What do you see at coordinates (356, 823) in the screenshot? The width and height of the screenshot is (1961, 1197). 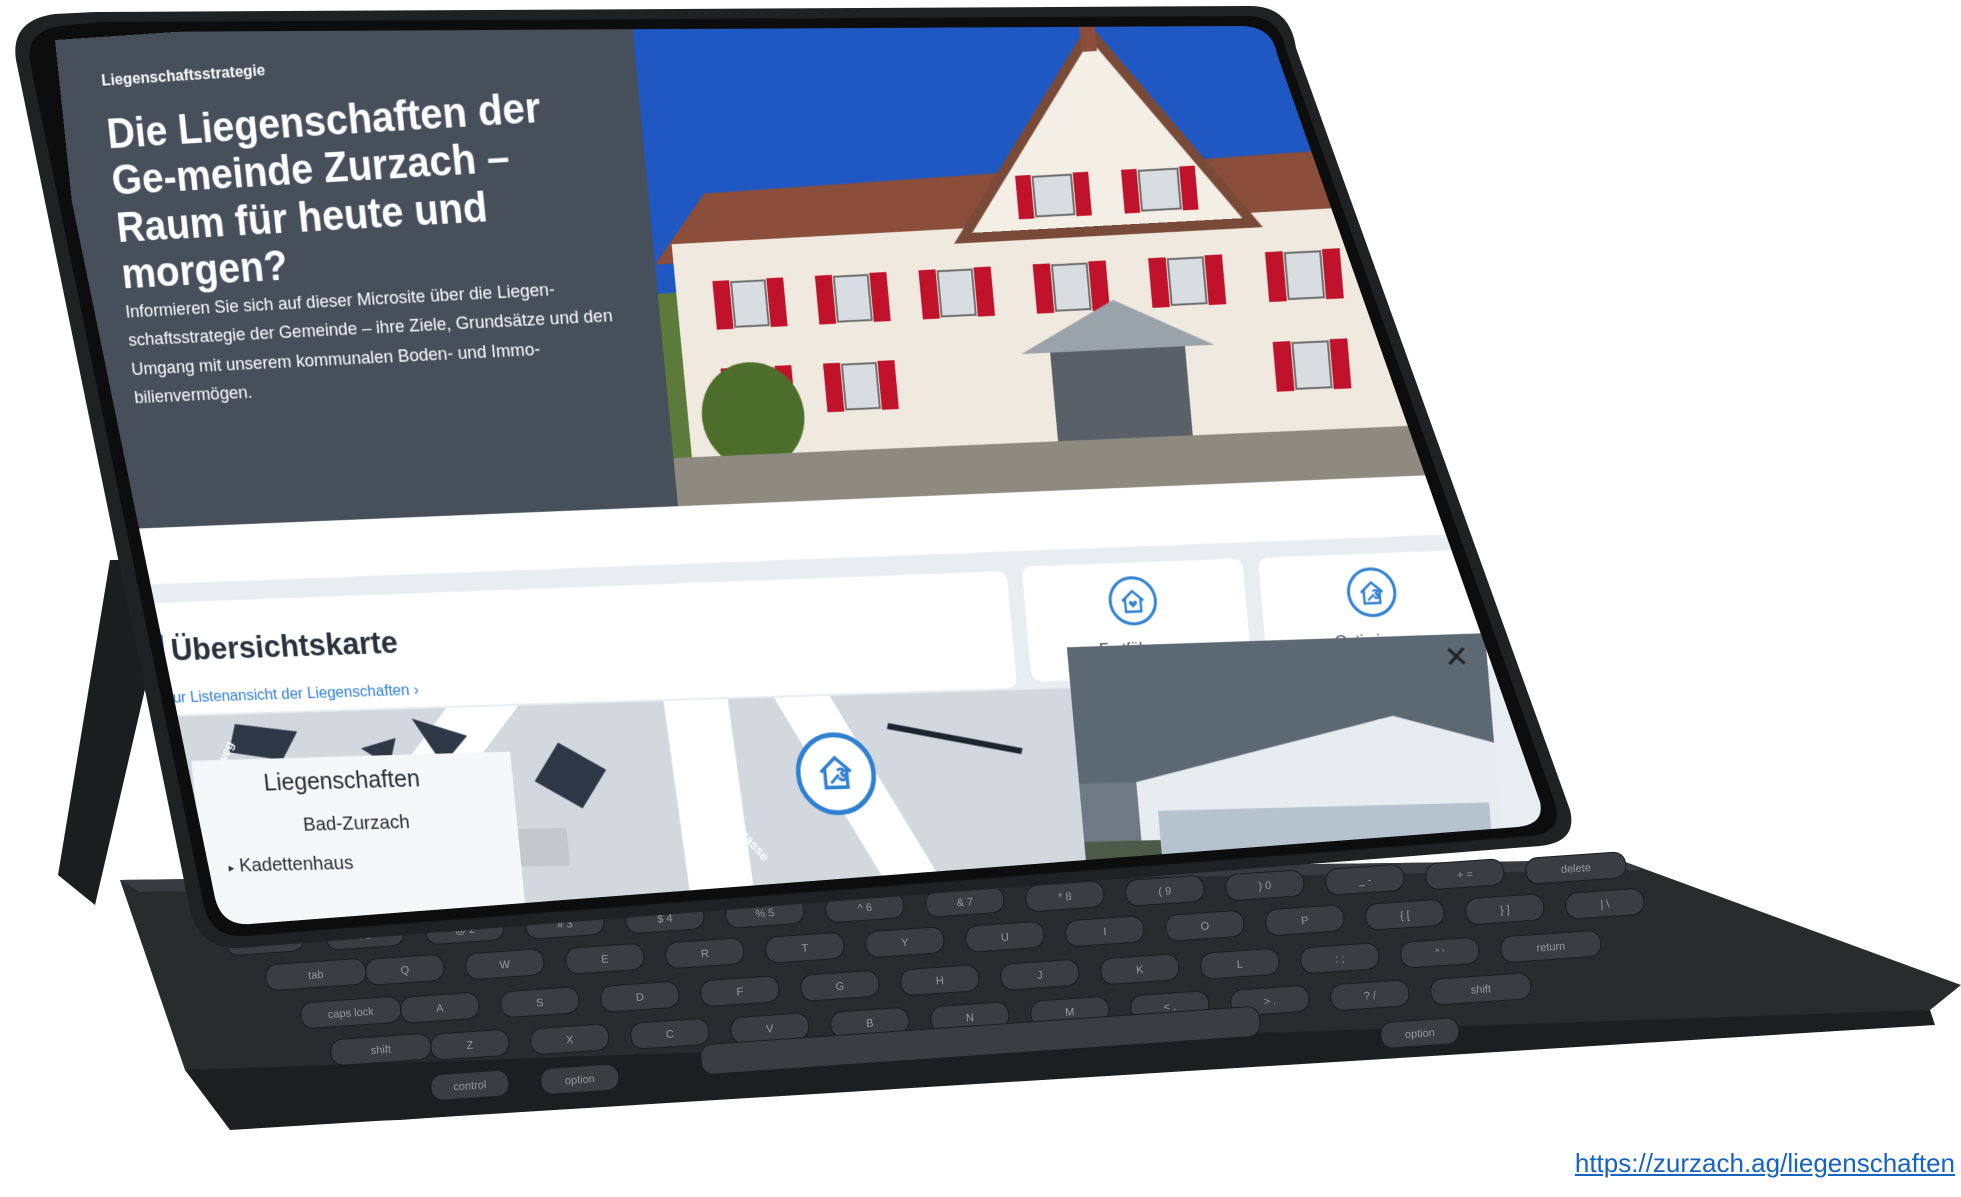 I see `property-list-group: Bad-Zurzach` at bounding box center [356, 823].